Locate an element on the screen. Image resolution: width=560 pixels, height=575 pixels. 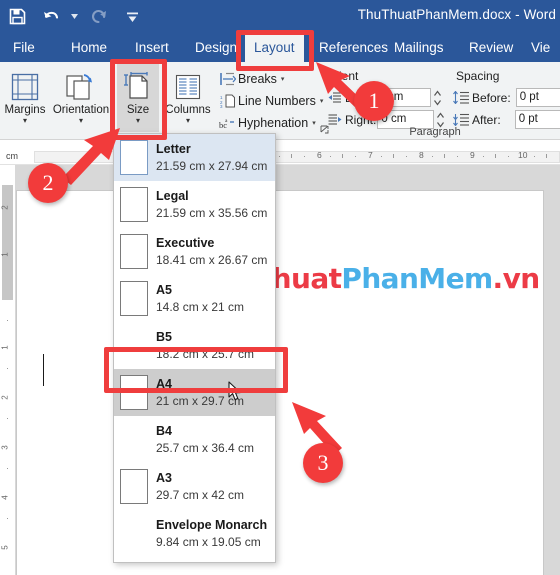
size-item-name: Legal is located at coordinates (172, 195).